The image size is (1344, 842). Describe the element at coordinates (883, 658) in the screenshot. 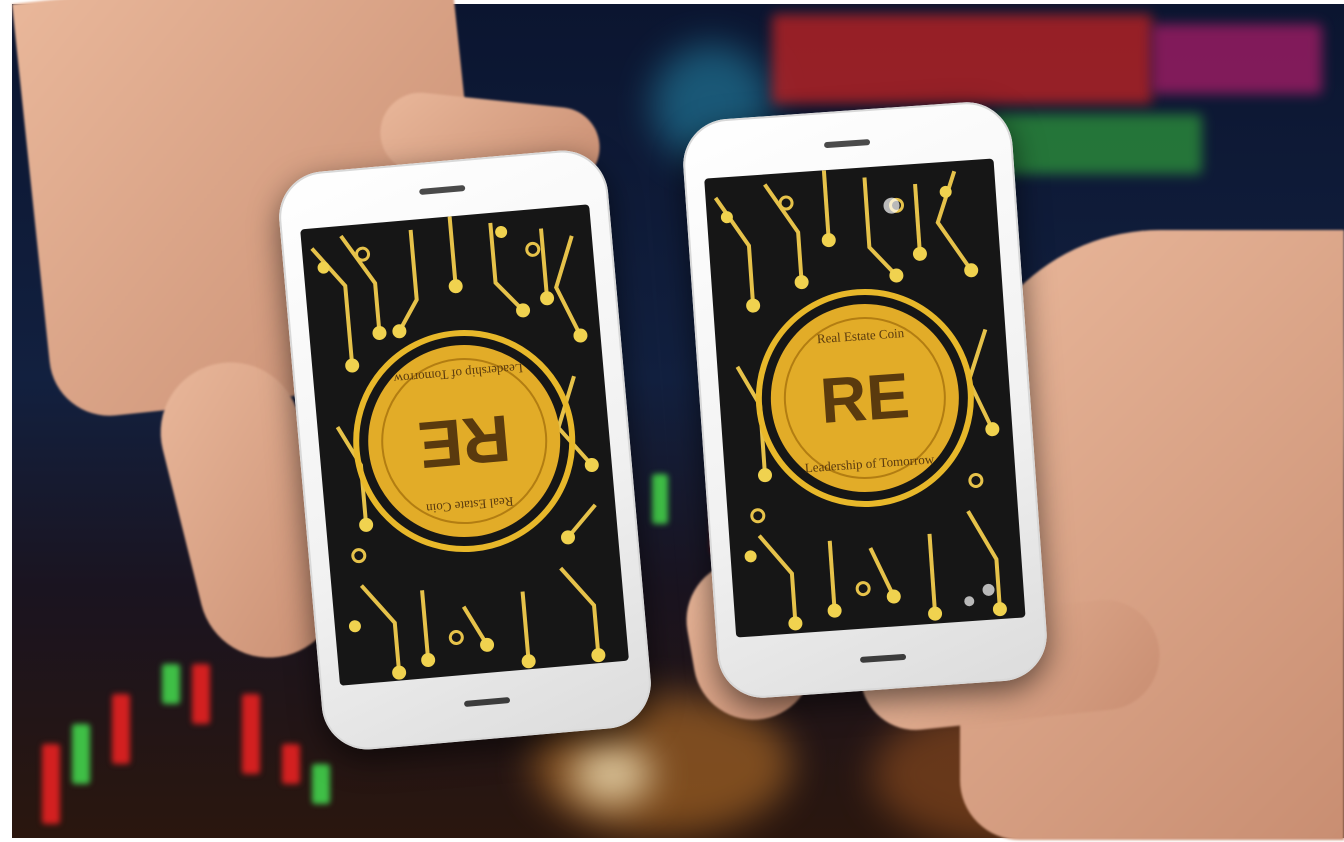

I see `right-phone-home-bar` at that location.